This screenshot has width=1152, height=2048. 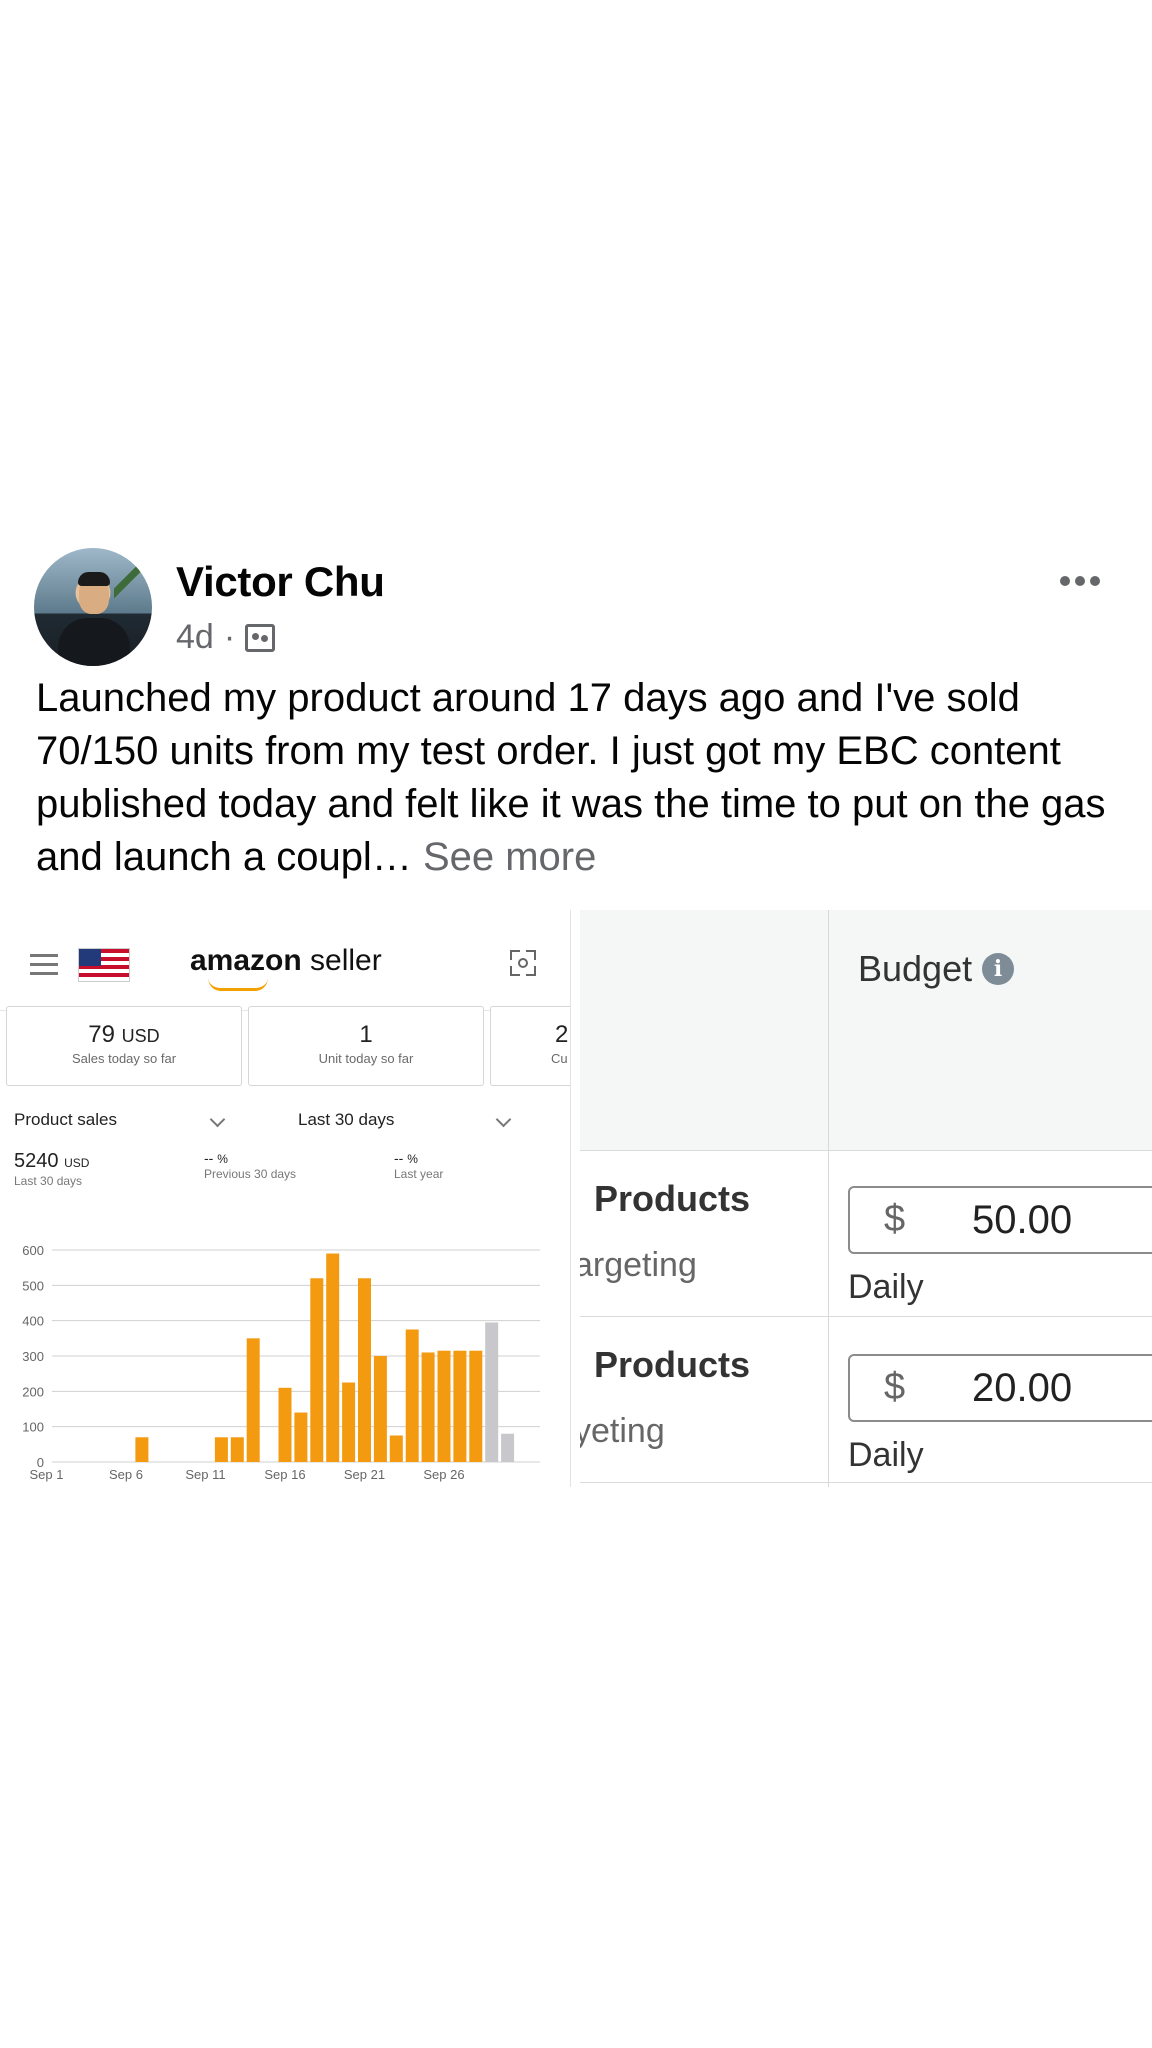 What do you see at coordinates (101, 1034) in the screenshot?
I see `card-value: 79` at bounding box center [101, 1034].